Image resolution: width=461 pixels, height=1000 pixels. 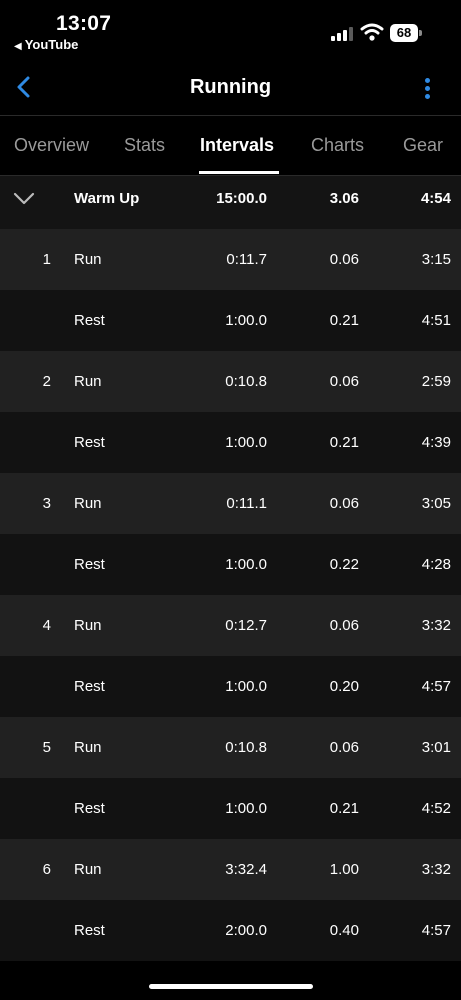 What do you see at coordinates (237, 145) in the screenshot?
I see `tab-intervals: Intervals` at bounding box center [237, 145].